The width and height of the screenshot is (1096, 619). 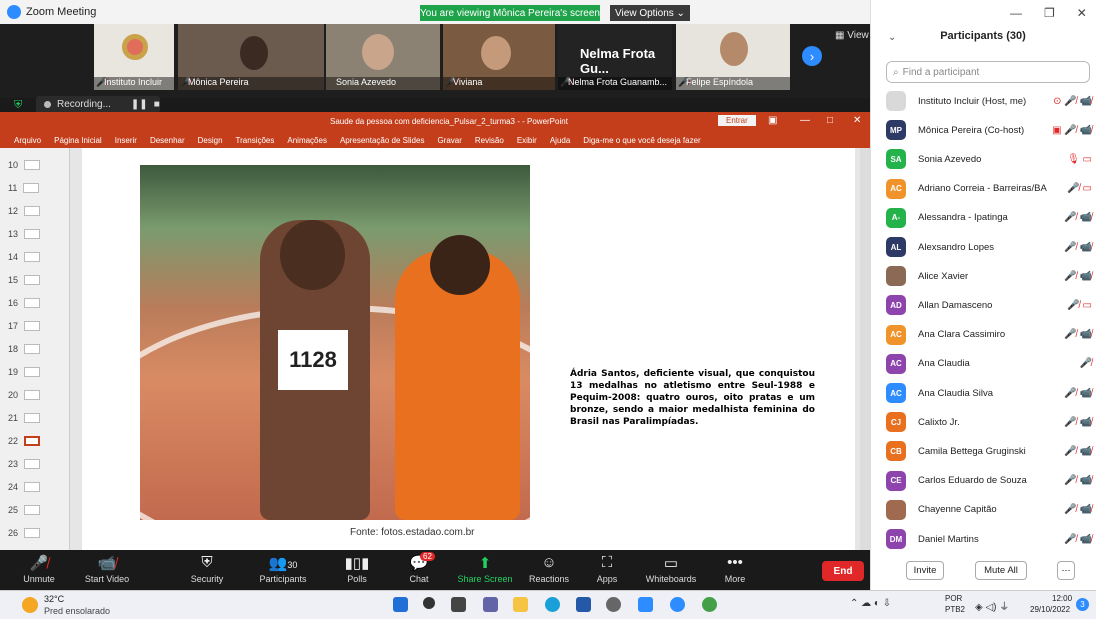 What do you see at coordinates (107, 569) in the screenshot?
I see `start-video-button: 📹̸ Start Video` at bounding box center [107, 569].